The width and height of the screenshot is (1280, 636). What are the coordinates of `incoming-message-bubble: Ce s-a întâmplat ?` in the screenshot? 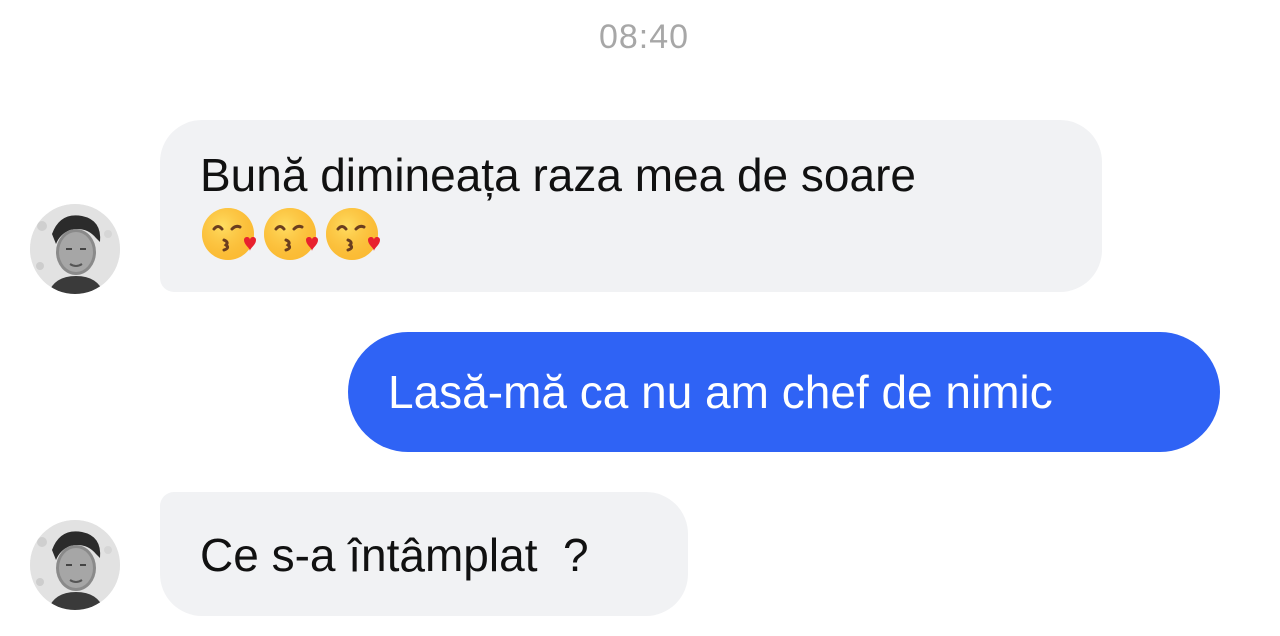 It's located at (424, 554).